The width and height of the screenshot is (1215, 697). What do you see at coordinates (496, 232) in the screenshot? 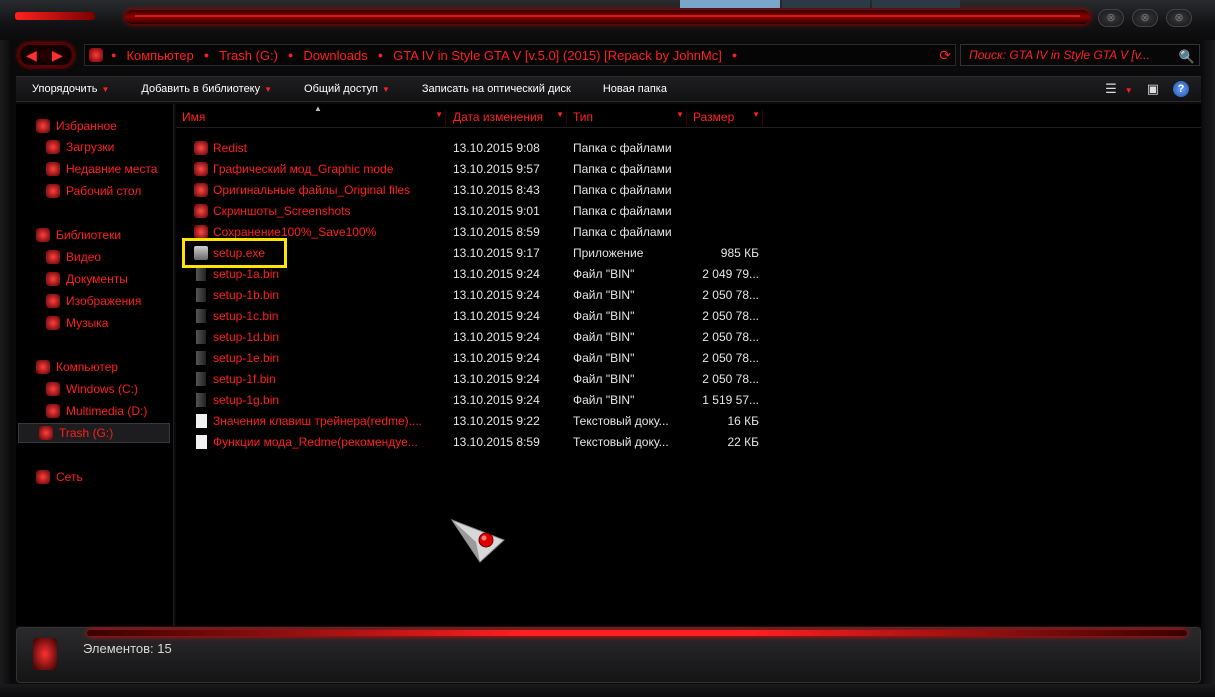
I see `file-date: 13.10.2015 8:59` at bounding box center [496, 232].